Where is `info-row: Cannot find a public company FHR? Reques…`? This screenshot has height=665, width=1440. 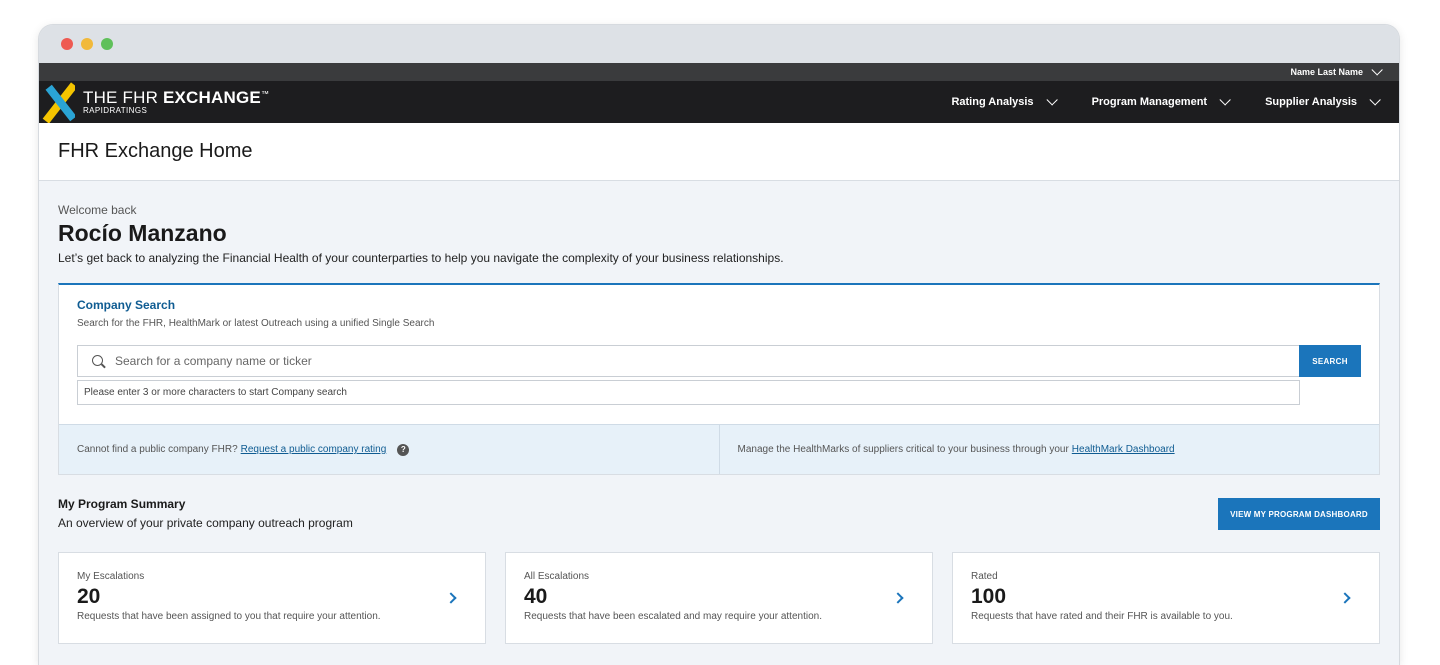 info-row: Cannot find a public company FHR? Reques… is located at coordinates (719, 449).